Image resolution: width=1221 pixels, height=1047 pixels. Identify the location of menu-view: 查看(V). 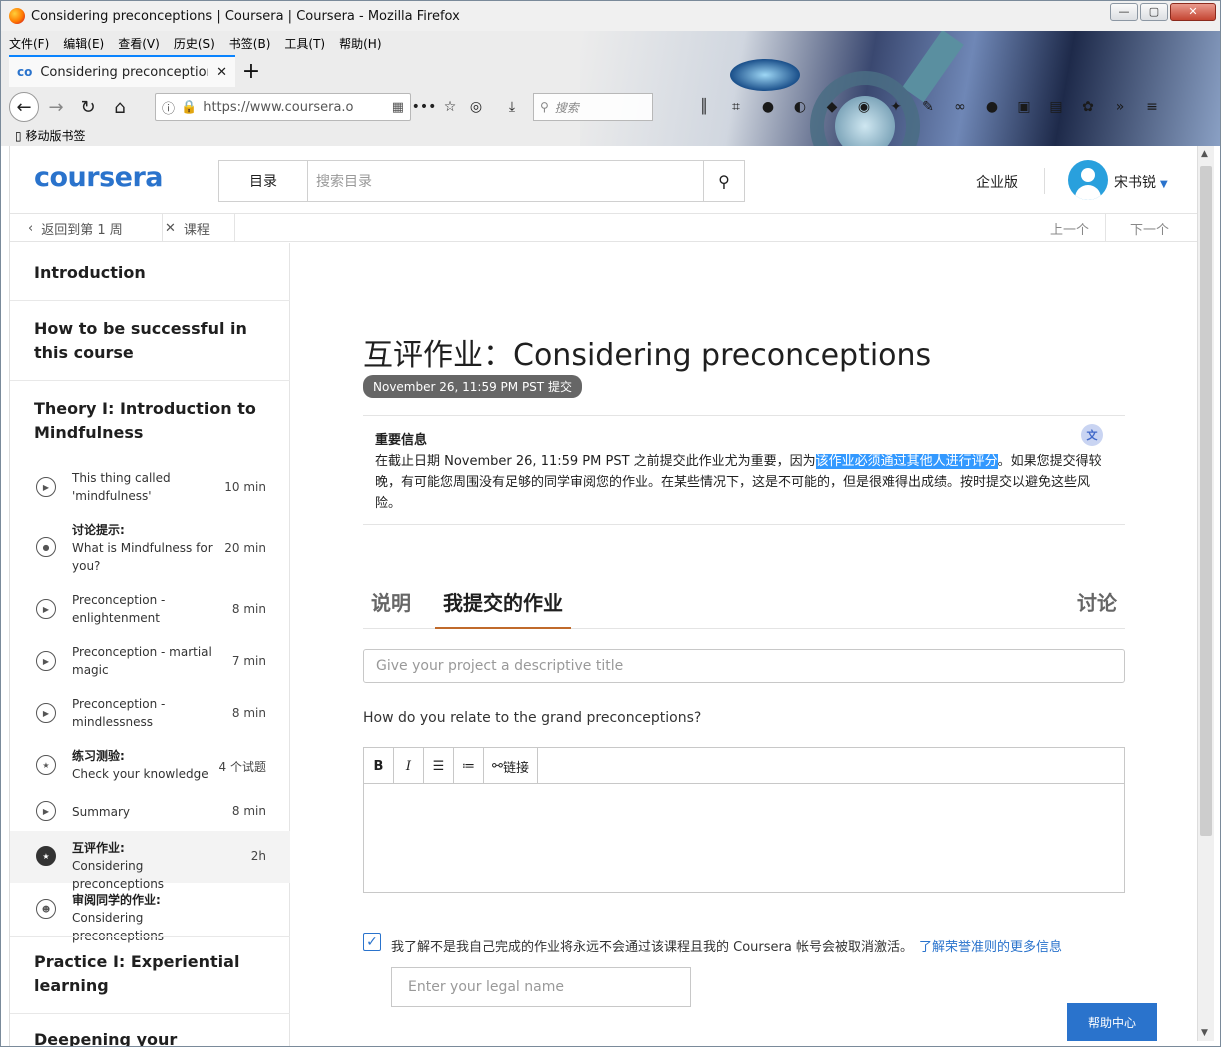
(139, 43).